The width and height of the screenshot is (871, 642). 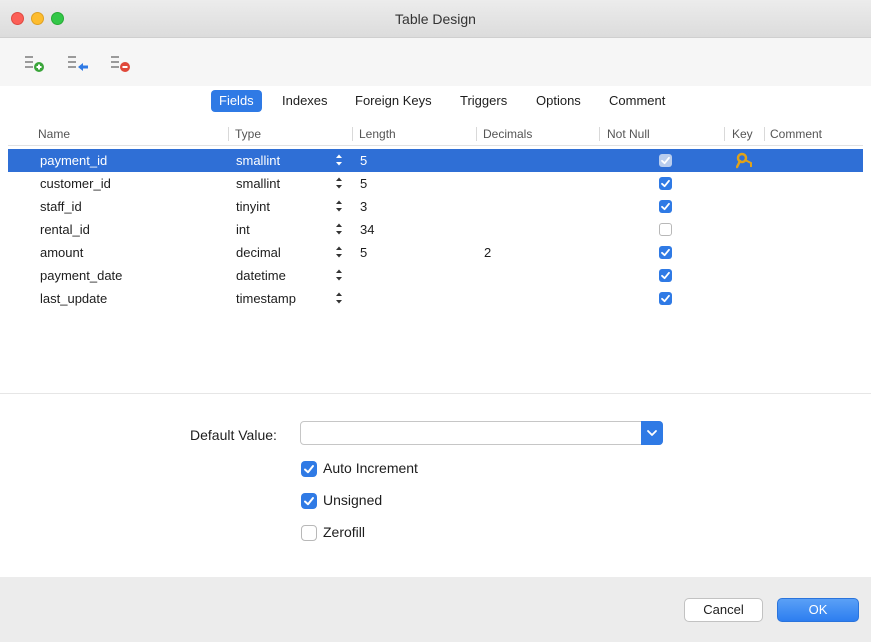 What do you see at coordinates (723, 610) in the screenshot?
I see `cancel-button: Cancel` at bounding box center [723, 610].